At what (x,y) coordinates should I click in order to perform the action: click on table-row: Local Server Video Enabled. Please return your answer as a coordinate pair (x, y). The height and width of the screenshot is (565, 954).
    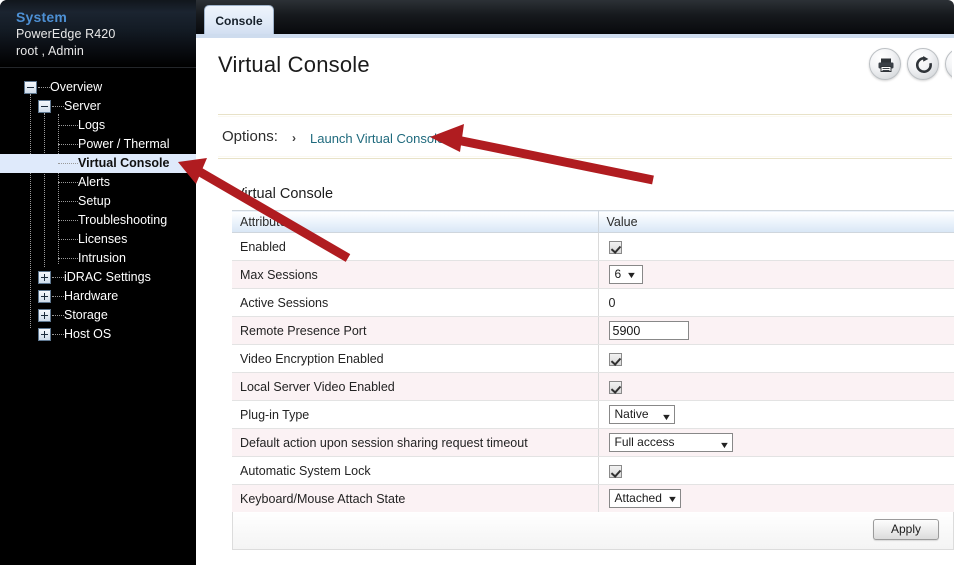
    Looking at the image, I should click on (593, 386).